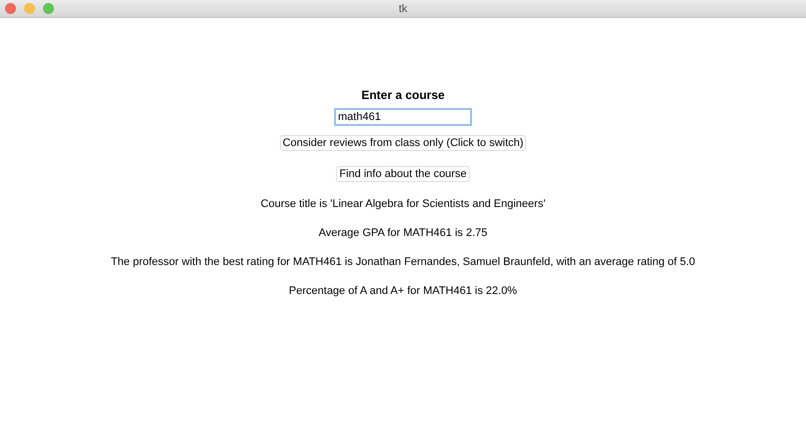 Image resolution: width=806 pixels, height=443 pixels. Describe the element at coordinates (403, 117) in the screenshot. I see `course-field: math461` at that location.